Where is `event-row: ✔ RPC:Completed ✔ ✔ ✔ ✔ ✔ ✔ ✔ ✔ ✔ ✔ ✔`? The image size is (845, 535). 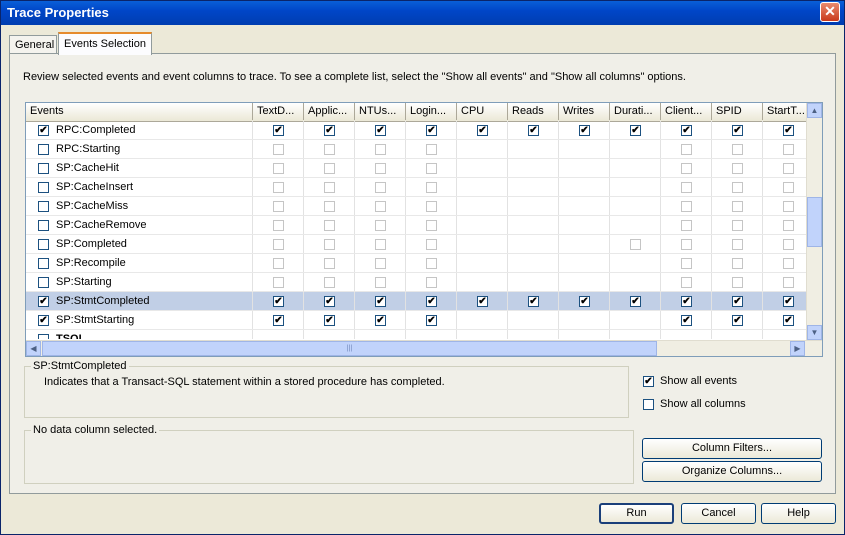
event-row: ✔ RPC:Completed ✔ ✔ ✔ ✔ ✔ ✔ ✔ ✔ ✔ ✔ ✔ is located at coordinates (417, 130).